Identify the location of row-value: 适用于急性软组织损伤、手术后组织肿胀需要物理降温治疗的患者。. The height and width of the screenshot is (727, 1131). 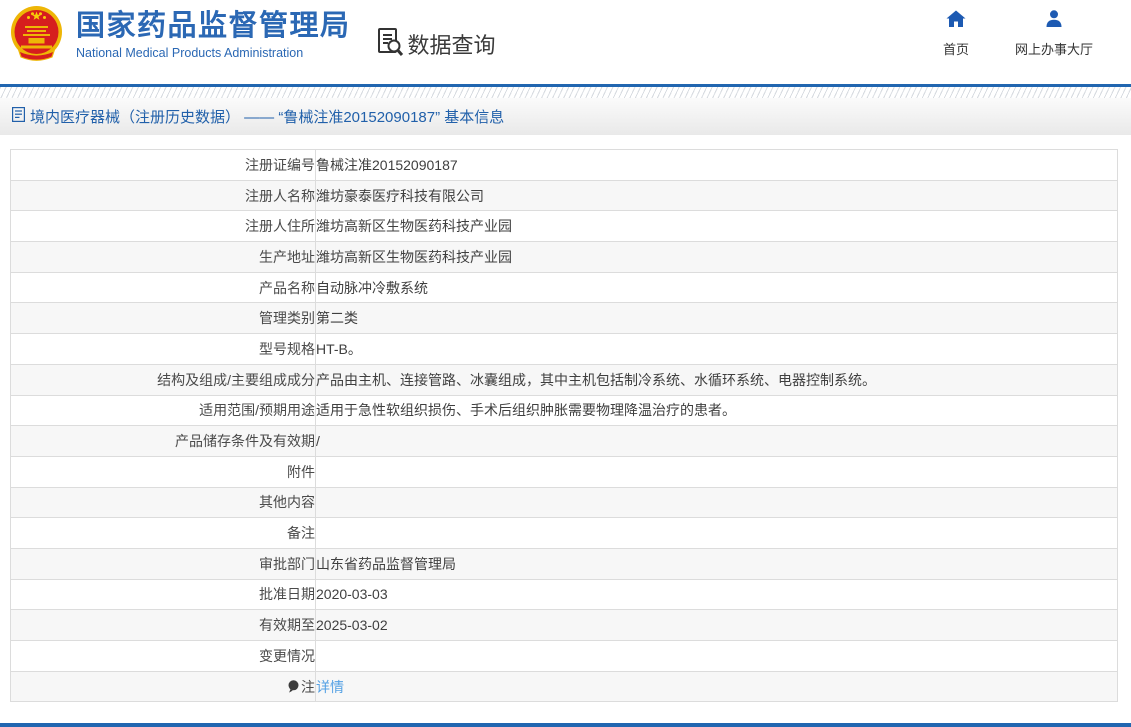
(716, 410).